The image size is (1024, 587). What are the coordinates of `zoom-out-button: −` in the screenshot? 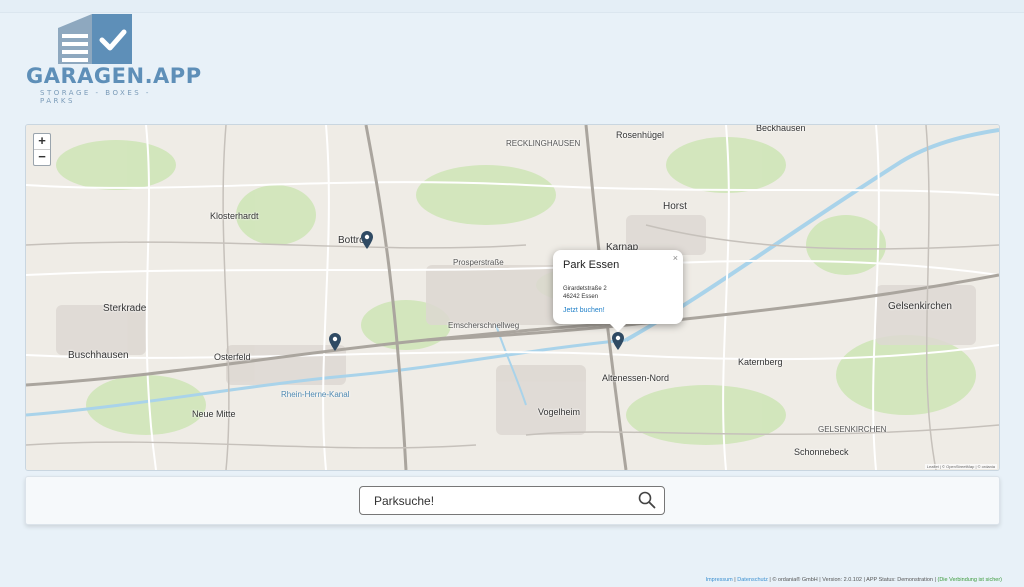 It's located at (42, 157).